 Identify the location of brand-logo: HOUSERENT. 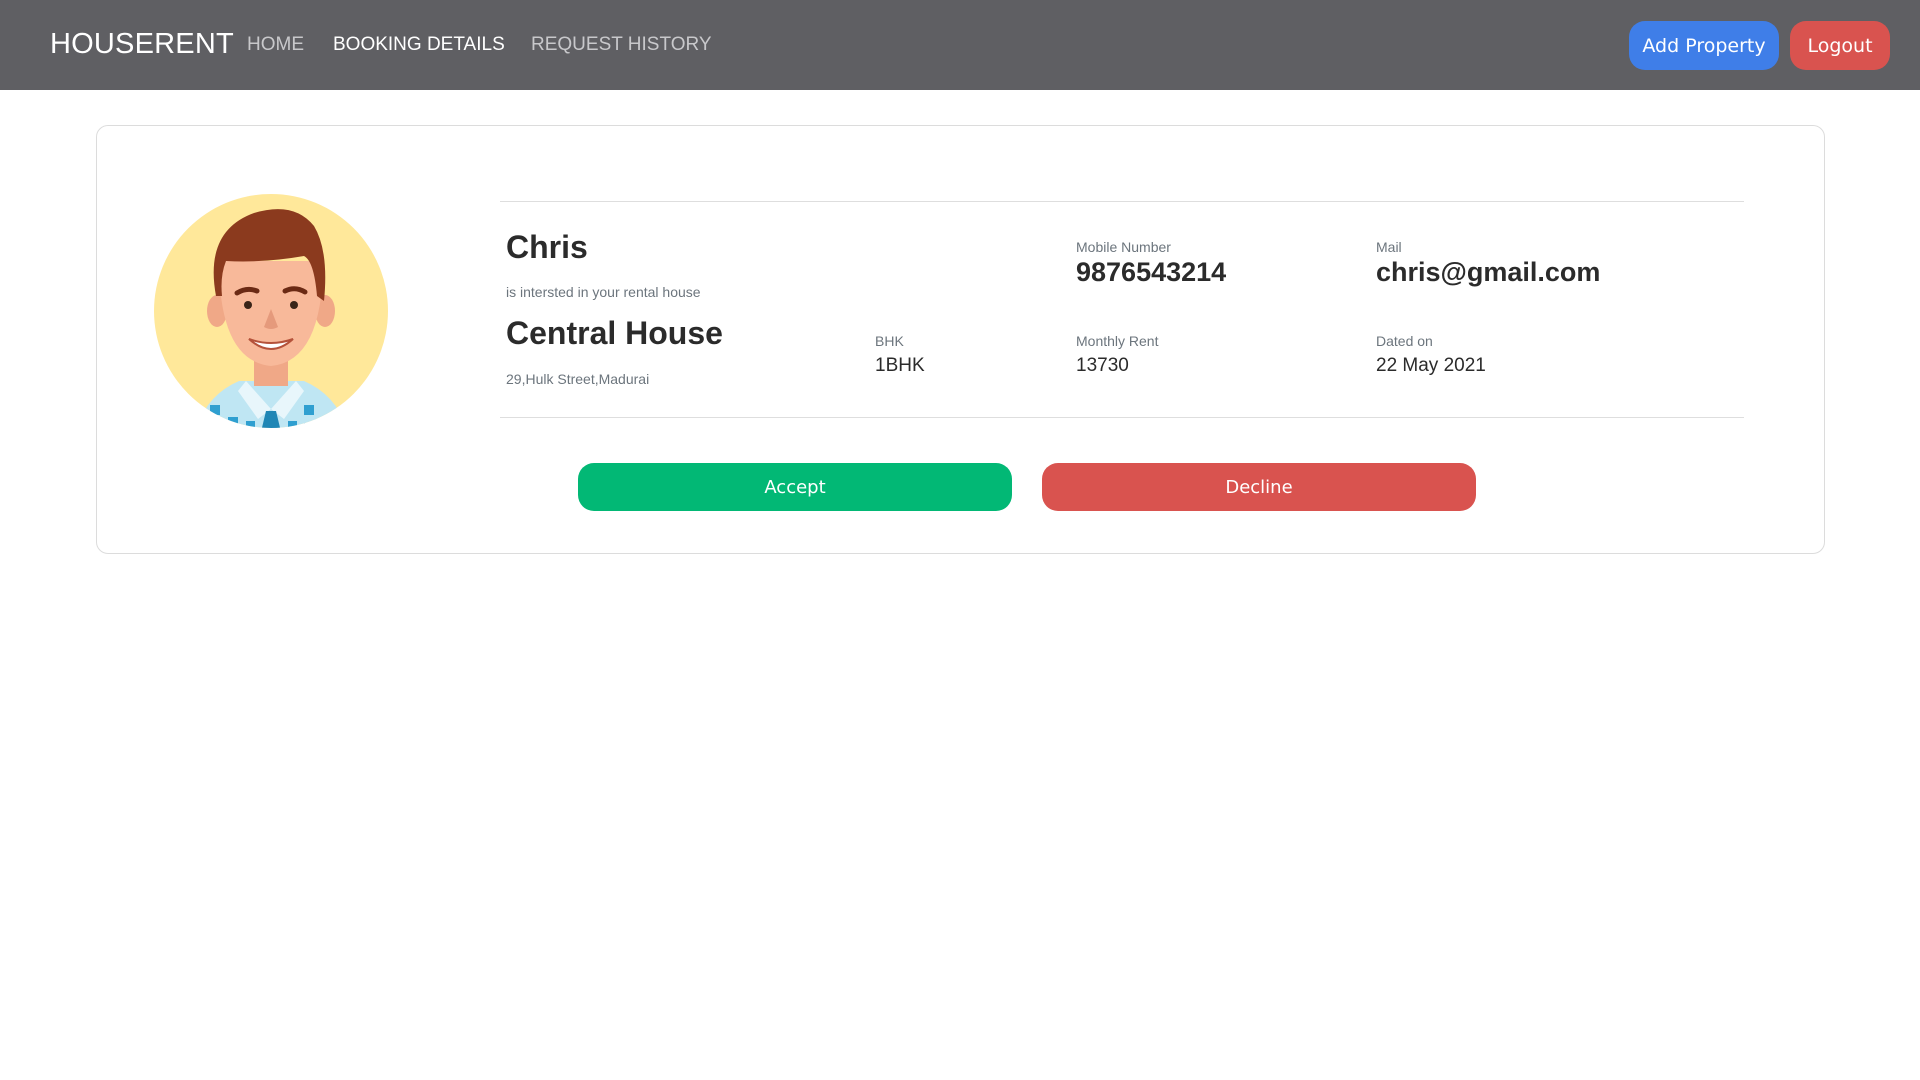
(142, 44).